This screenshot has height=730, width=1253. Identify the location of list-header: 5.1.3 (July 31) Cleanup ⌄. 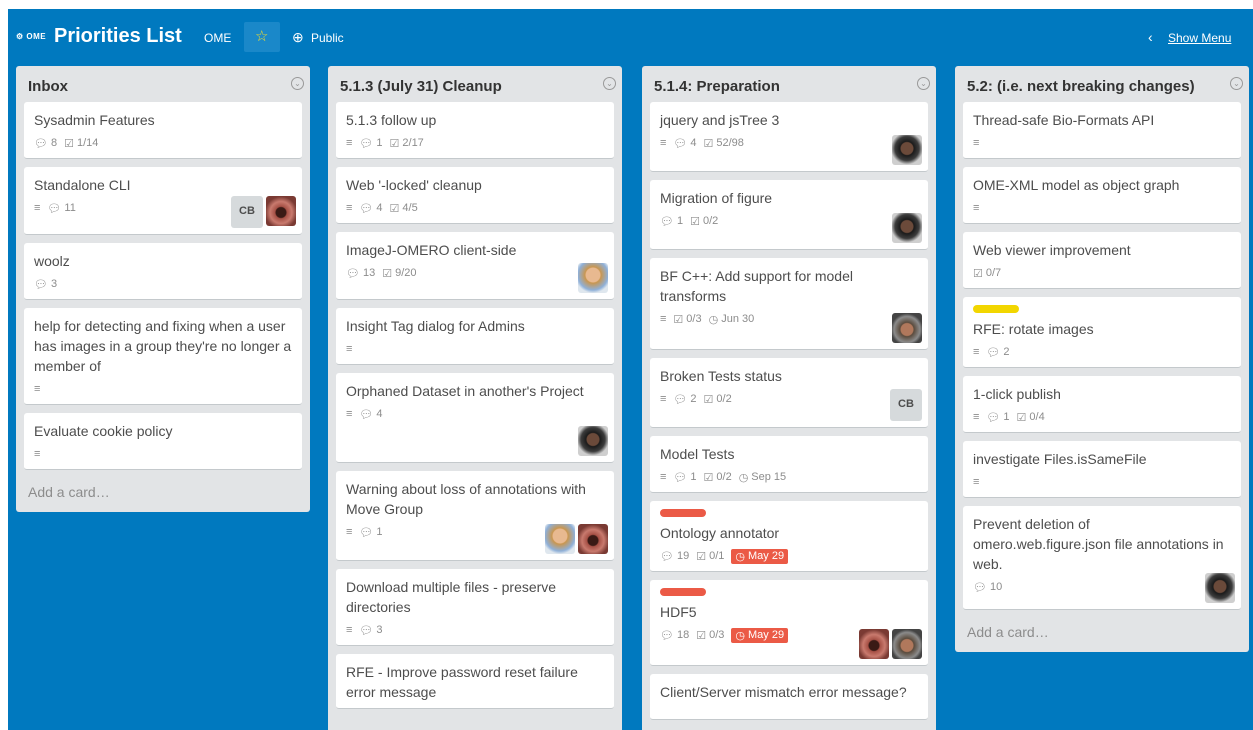
(475, 84).